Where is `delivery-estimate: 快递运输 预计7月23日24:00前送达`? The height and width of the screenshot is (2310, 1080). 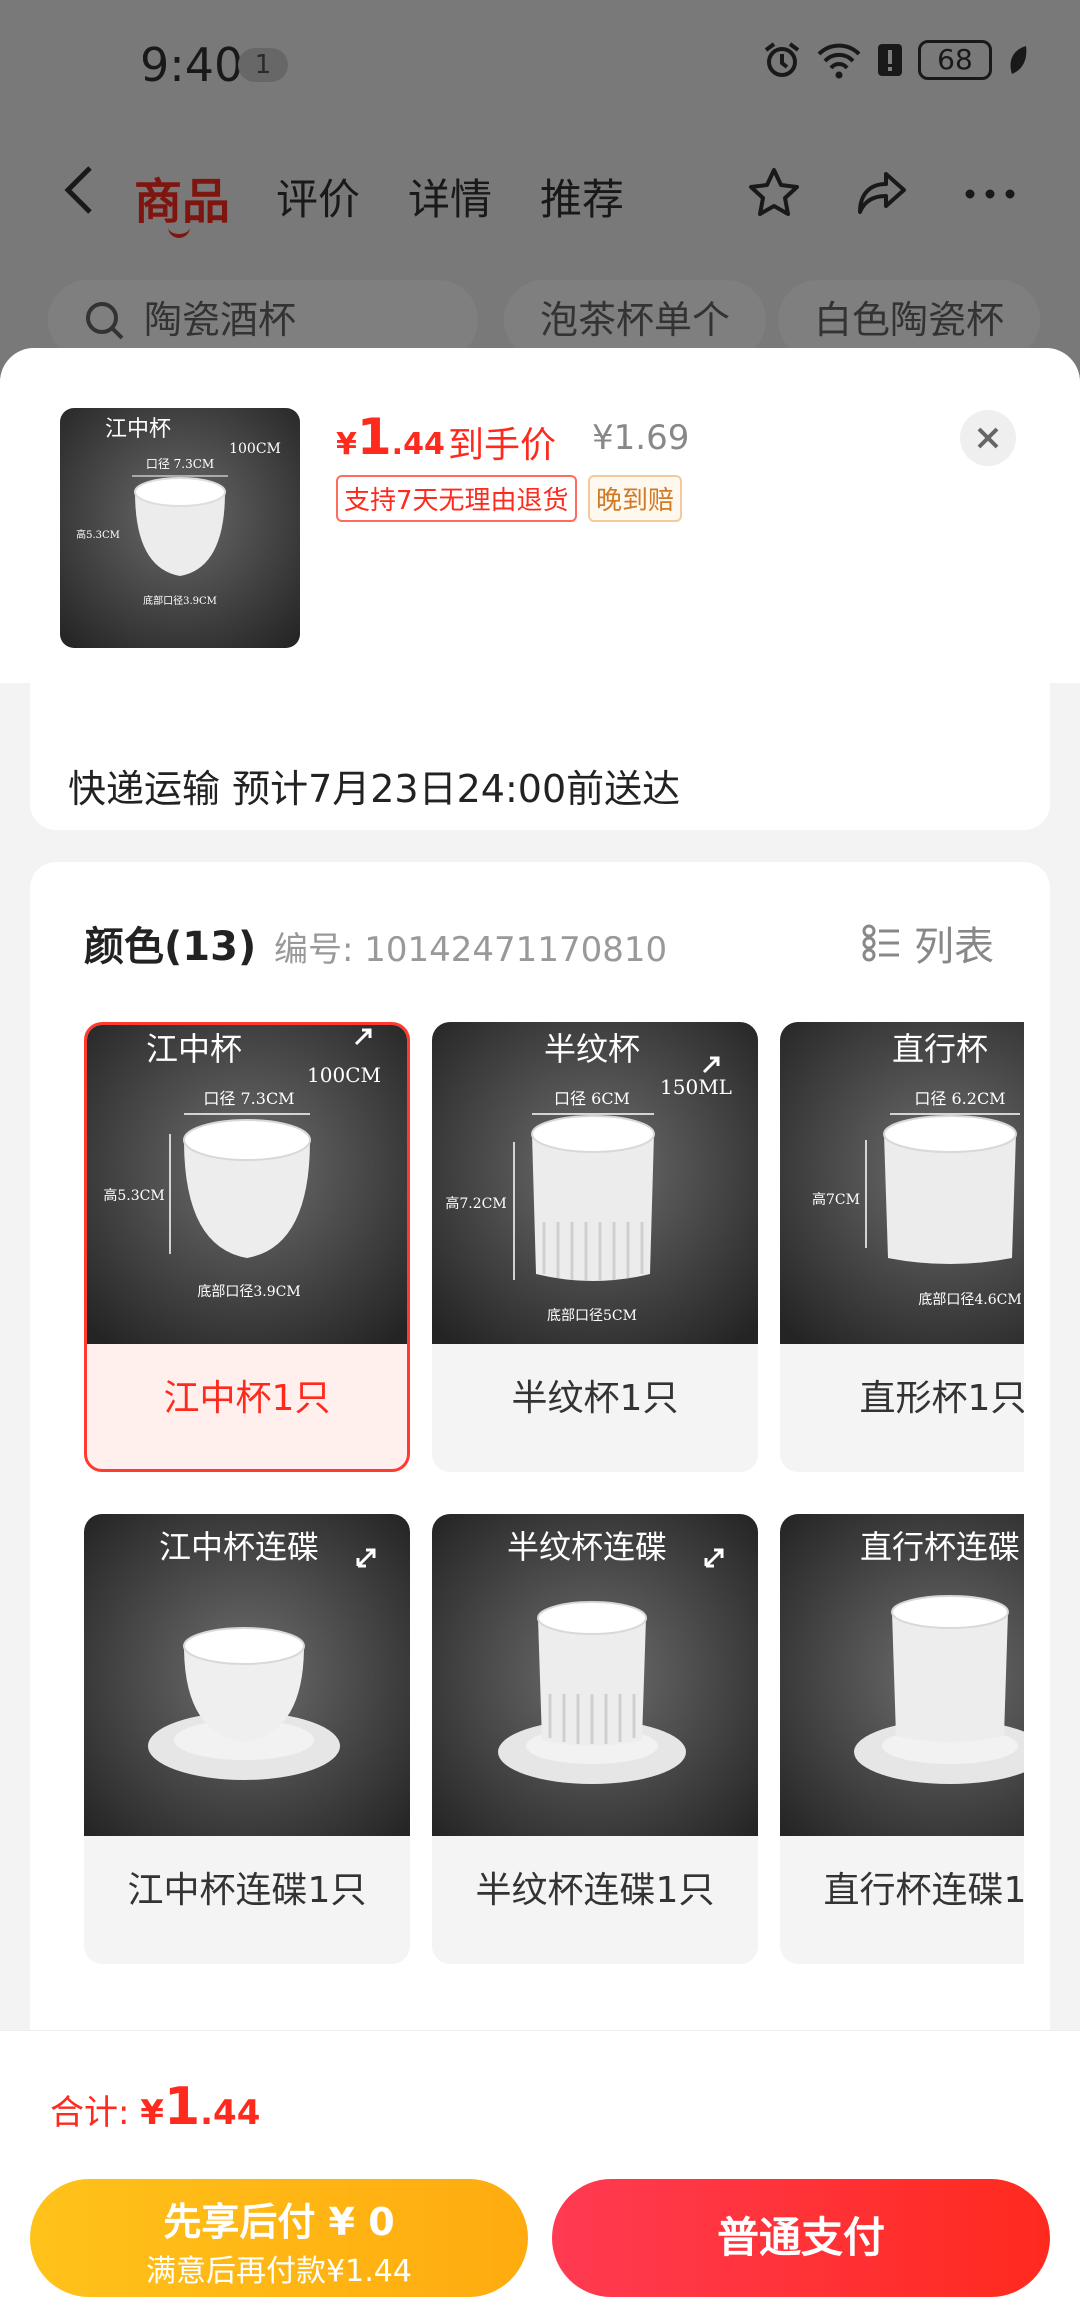
delivery-estimate: 快递运输 预计7月23日24:00前送达 is located at coordinates (374, 789).